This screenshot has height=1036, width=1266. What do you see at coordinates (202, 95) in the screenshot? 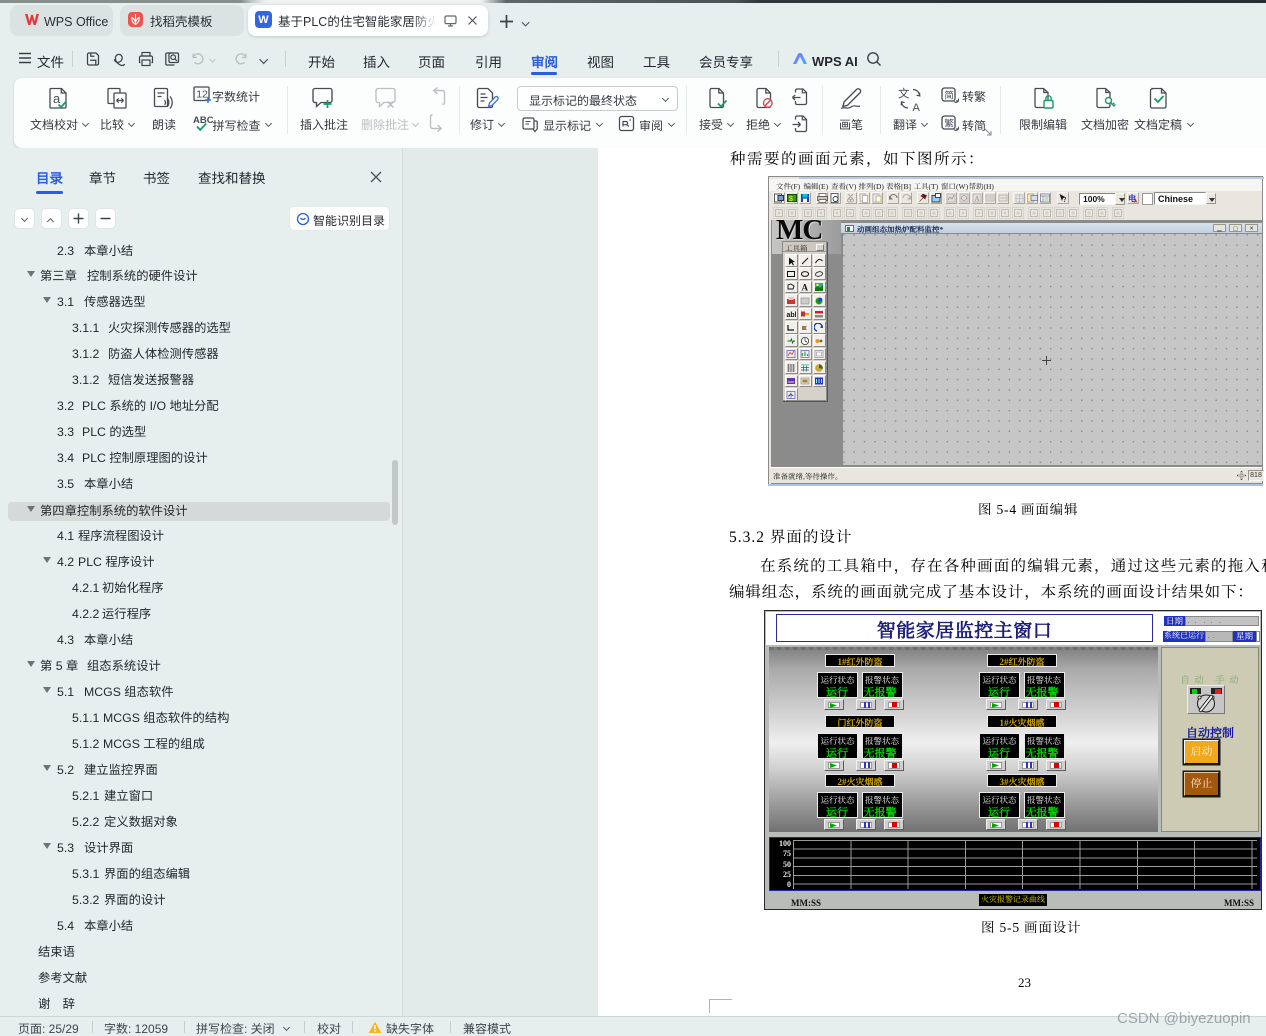
I see `svg-text: 12` at bounding box center [202, 95].